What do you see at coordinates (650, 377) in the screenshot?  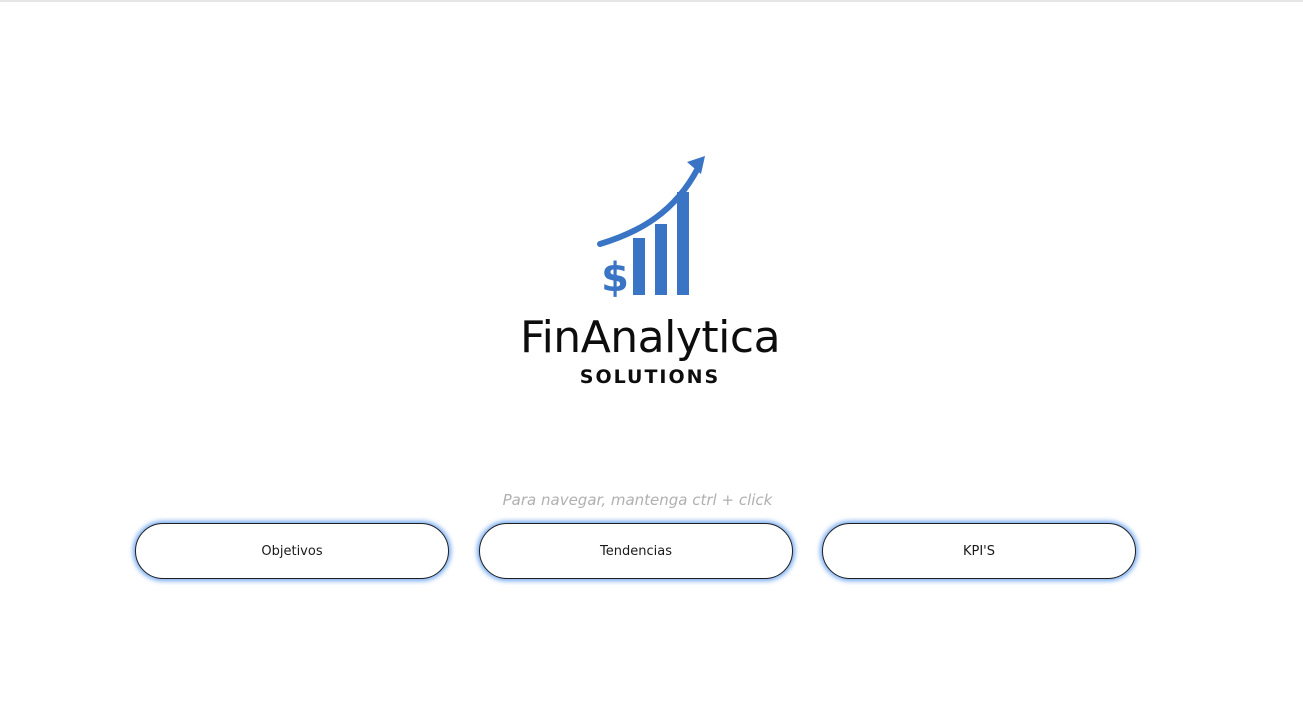 I see `logo-subtitle: SOLUTIONS` at bounding box center [650, 377].